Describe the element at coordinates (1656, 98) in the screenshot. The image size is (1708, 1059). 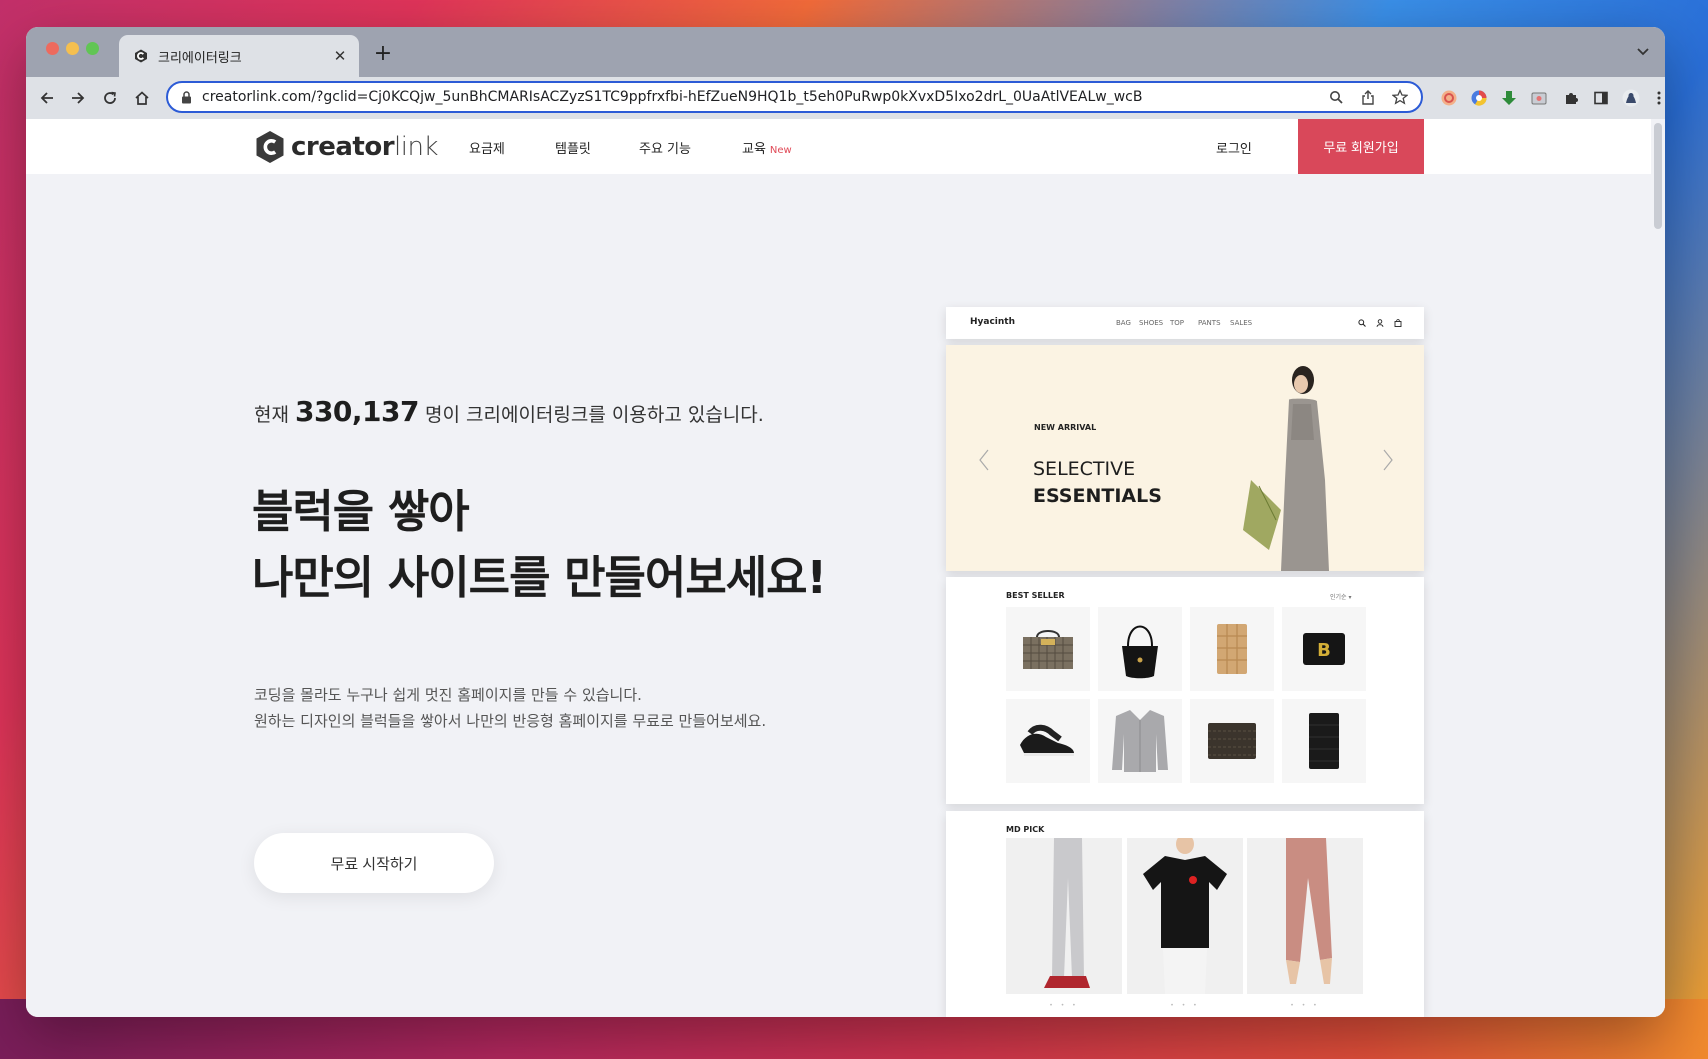
I see `browser-menu-icon` at that location.